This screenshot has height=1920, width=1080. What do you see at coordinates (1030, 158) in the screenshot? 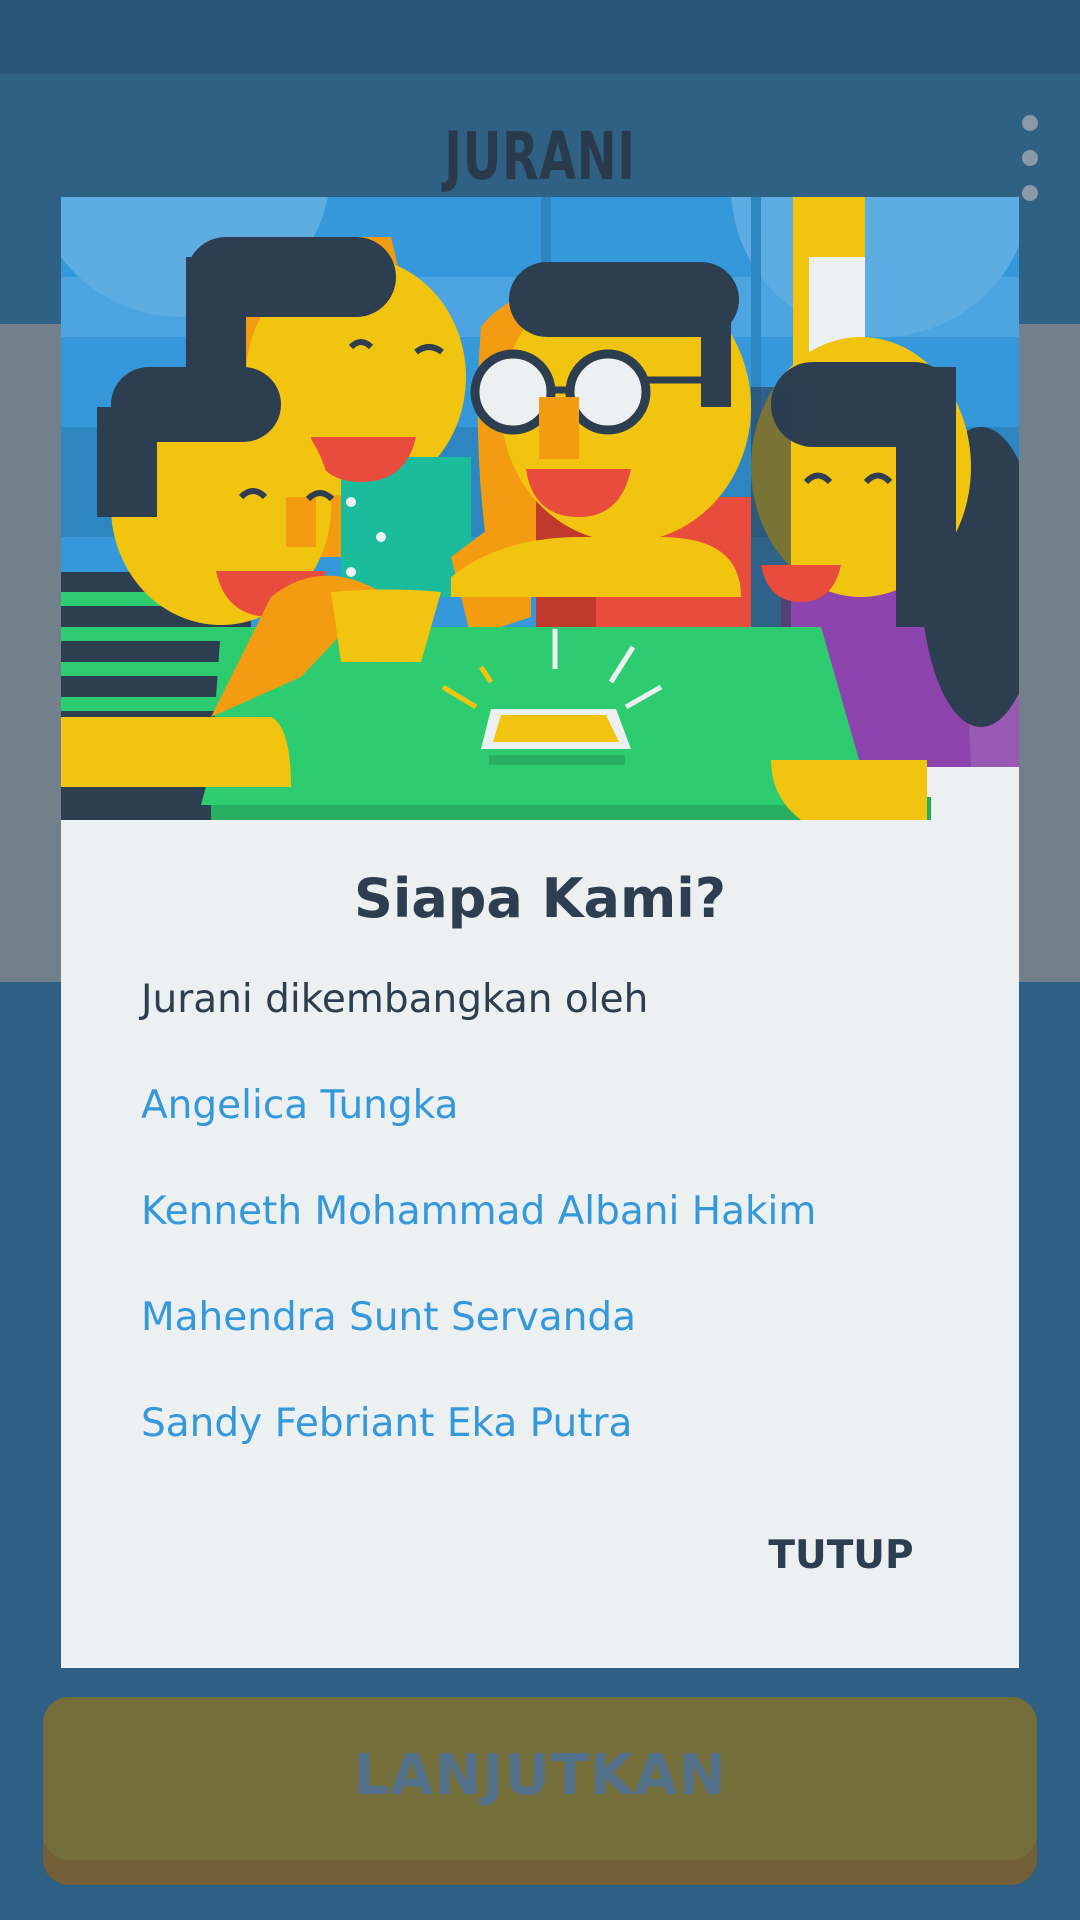
I see `more-vert-icon` at bounding box center [1030, 158].